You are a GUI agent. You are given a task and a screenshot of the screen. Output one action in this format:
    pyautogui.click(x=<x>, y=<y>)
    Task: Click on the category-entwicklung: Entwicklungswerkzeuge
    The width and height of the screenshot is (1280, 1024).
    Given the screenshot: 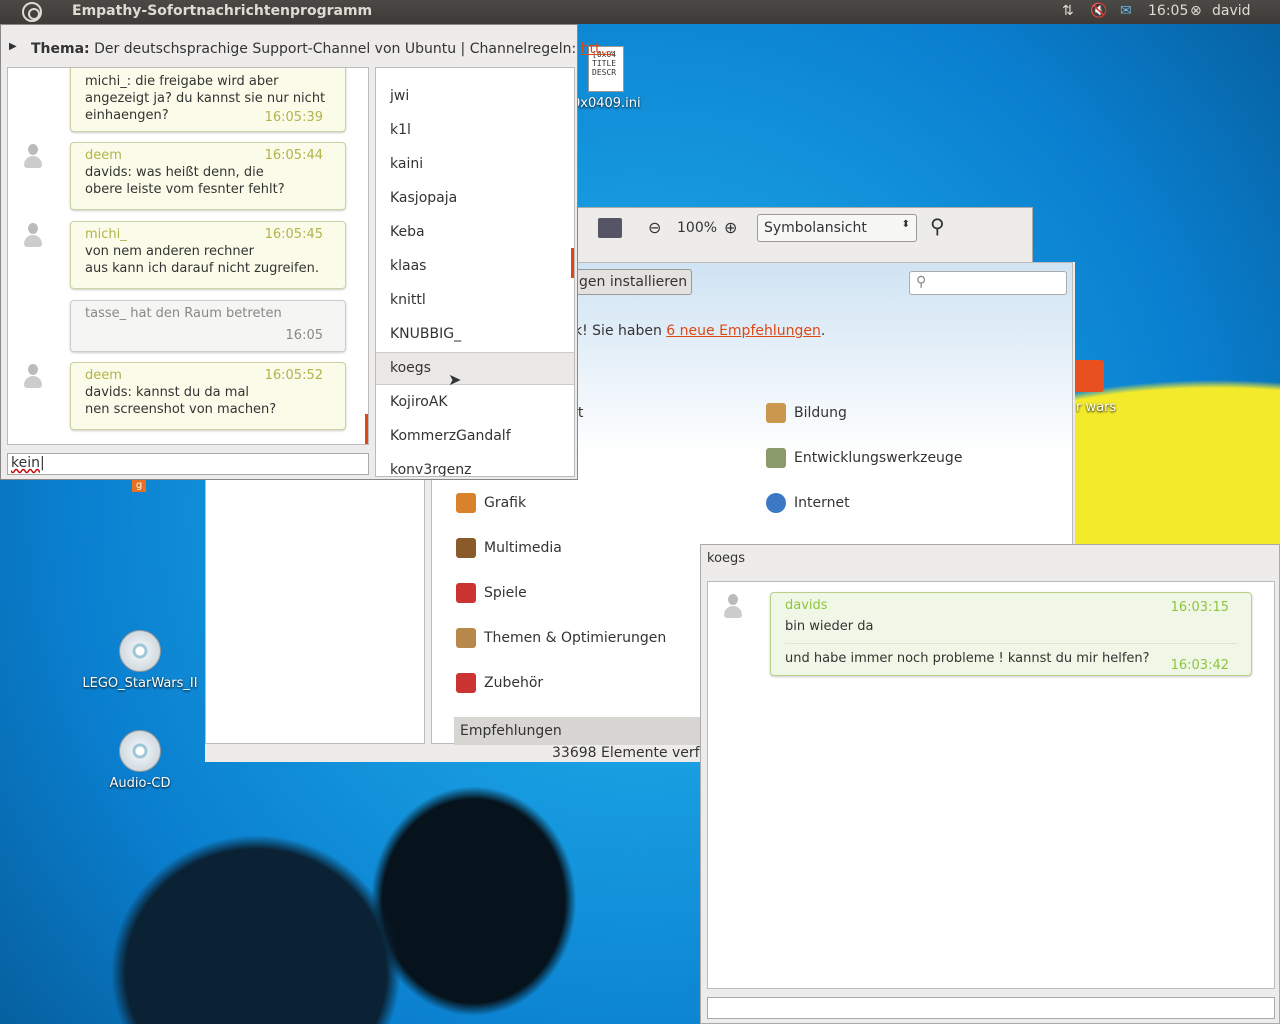 What is the action you would take?
    pyautogui.click(x=864, y=458)
    